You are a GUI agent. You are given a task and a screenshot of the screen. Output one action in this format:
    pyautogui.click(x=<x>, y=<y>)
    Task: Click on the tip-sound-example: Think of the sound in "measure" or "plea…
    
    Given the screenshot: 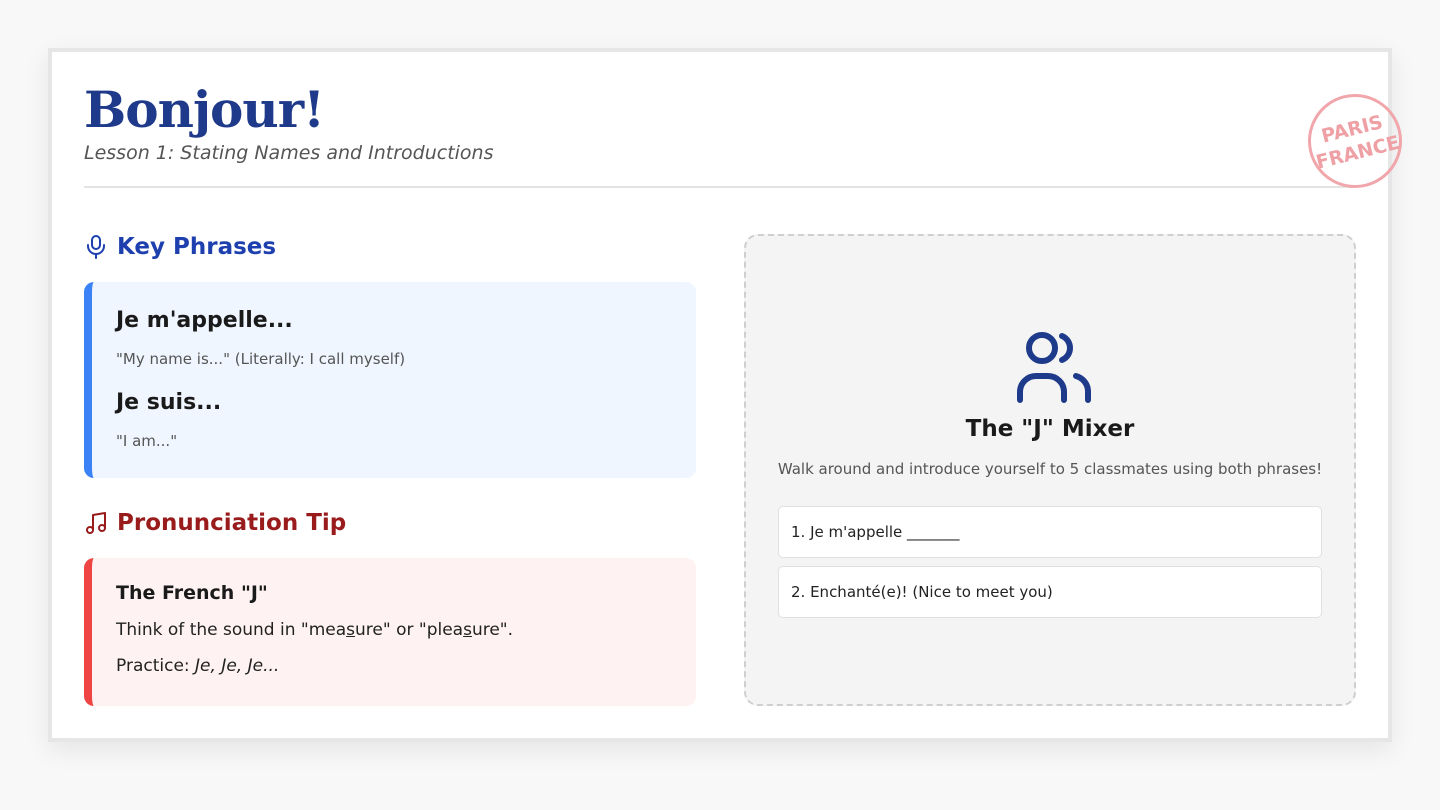 What is the action you would take?
    pyautogui.click(x=314, y=630)
    